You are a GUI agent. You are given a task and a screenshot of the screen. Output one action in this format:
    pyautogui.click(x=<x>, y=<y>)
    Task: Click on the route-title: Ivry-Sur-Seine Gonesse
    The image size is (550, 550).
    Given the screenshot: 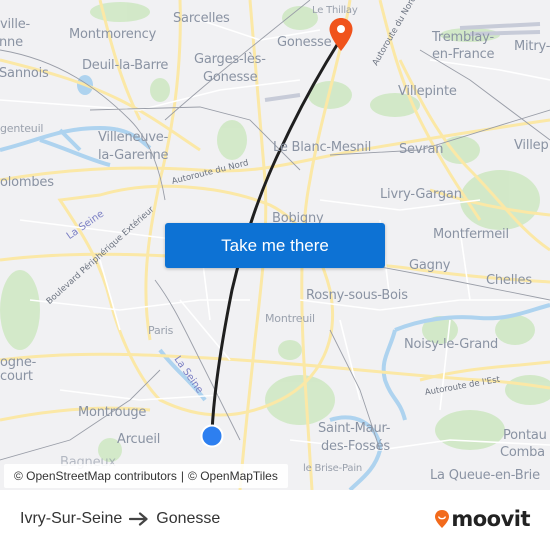 What is the action you would take?
    pyautogui.click(x=120, y=519)
    